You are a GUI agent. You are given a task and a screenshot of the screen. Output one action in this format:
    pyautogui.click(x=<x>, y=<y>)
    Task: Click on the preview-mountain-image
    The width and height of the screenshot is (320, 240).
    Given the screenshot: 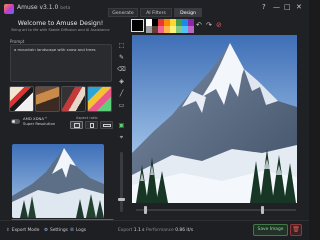 What is the action you would take?
    pyautogui.click(x=58, y=181)
    